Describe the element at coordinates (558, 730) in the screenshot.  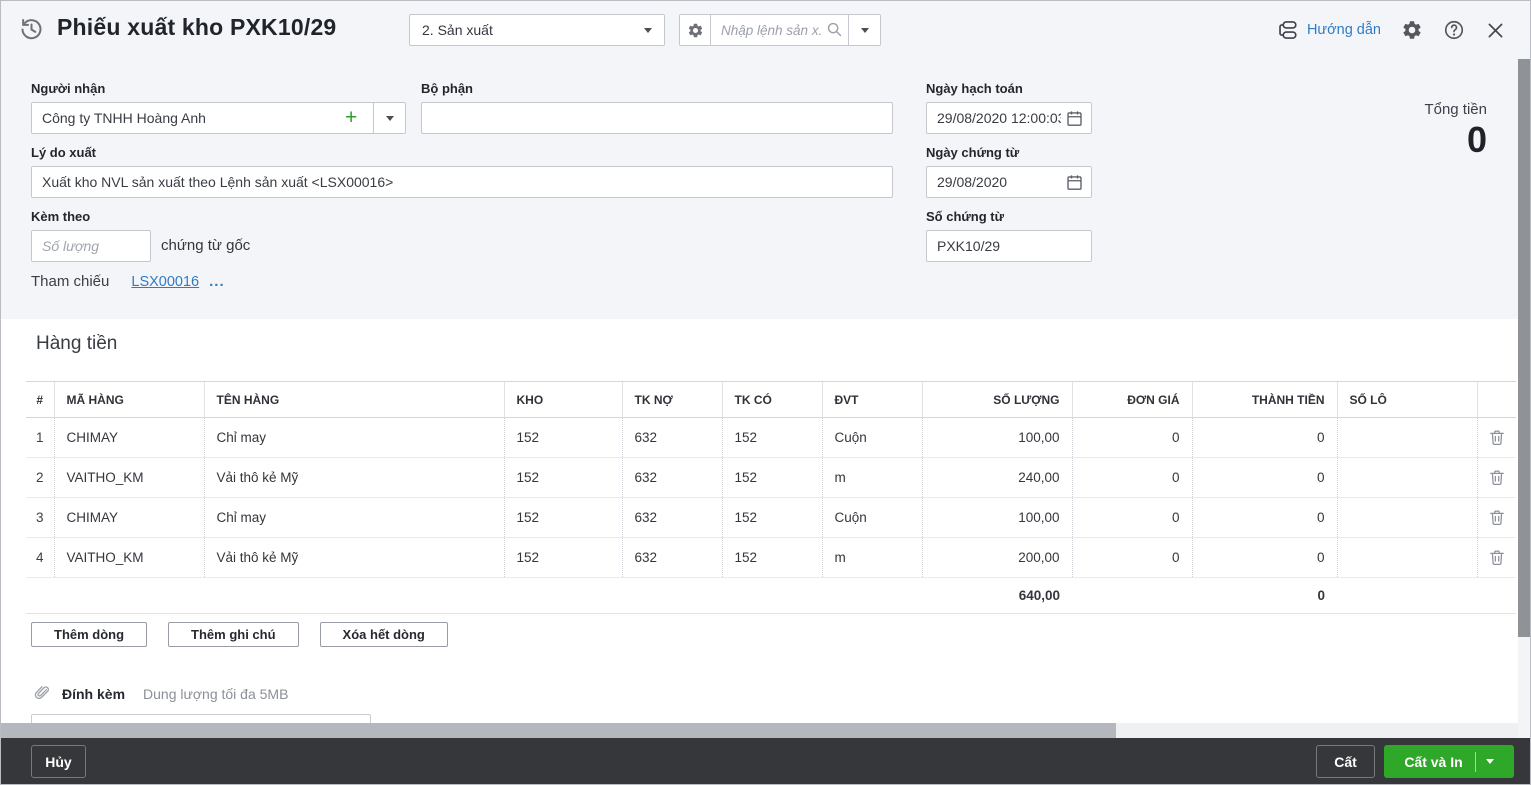
I see `horizontal-scrollbar-thumb` at that location.